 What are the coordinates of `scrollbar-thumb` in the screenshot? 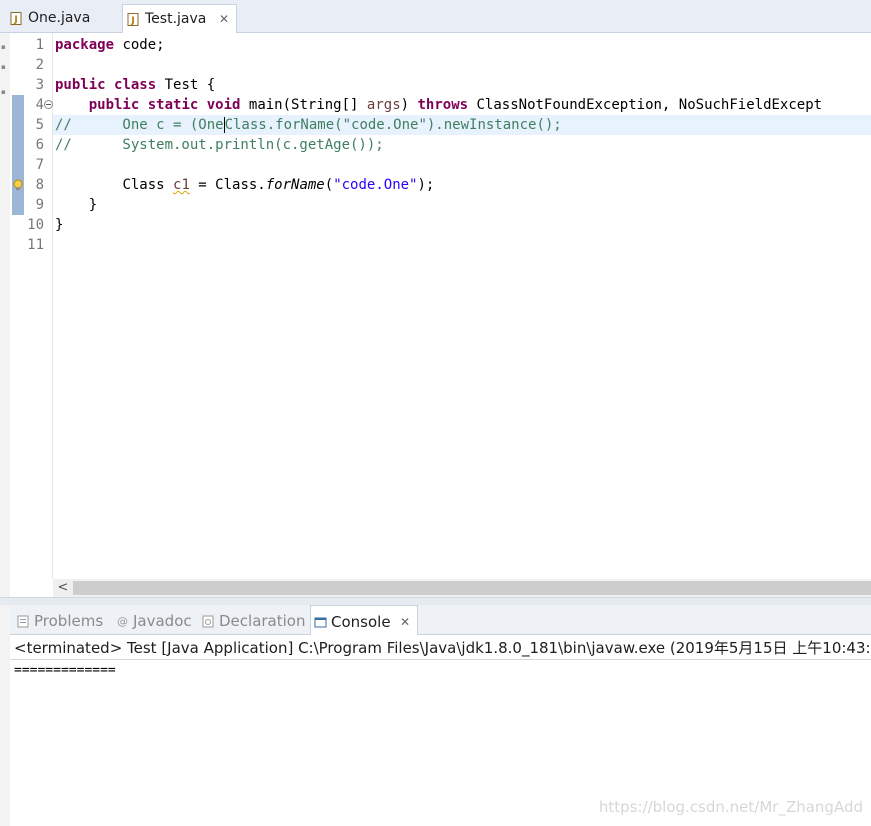 It's located at (472, 588).